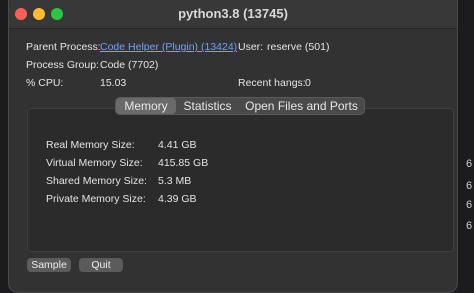  What do you see at coordinates (96, 181) in the screenshot?
I see `memory-label: Shared Memory Size:` at bounding box center [96, 181].